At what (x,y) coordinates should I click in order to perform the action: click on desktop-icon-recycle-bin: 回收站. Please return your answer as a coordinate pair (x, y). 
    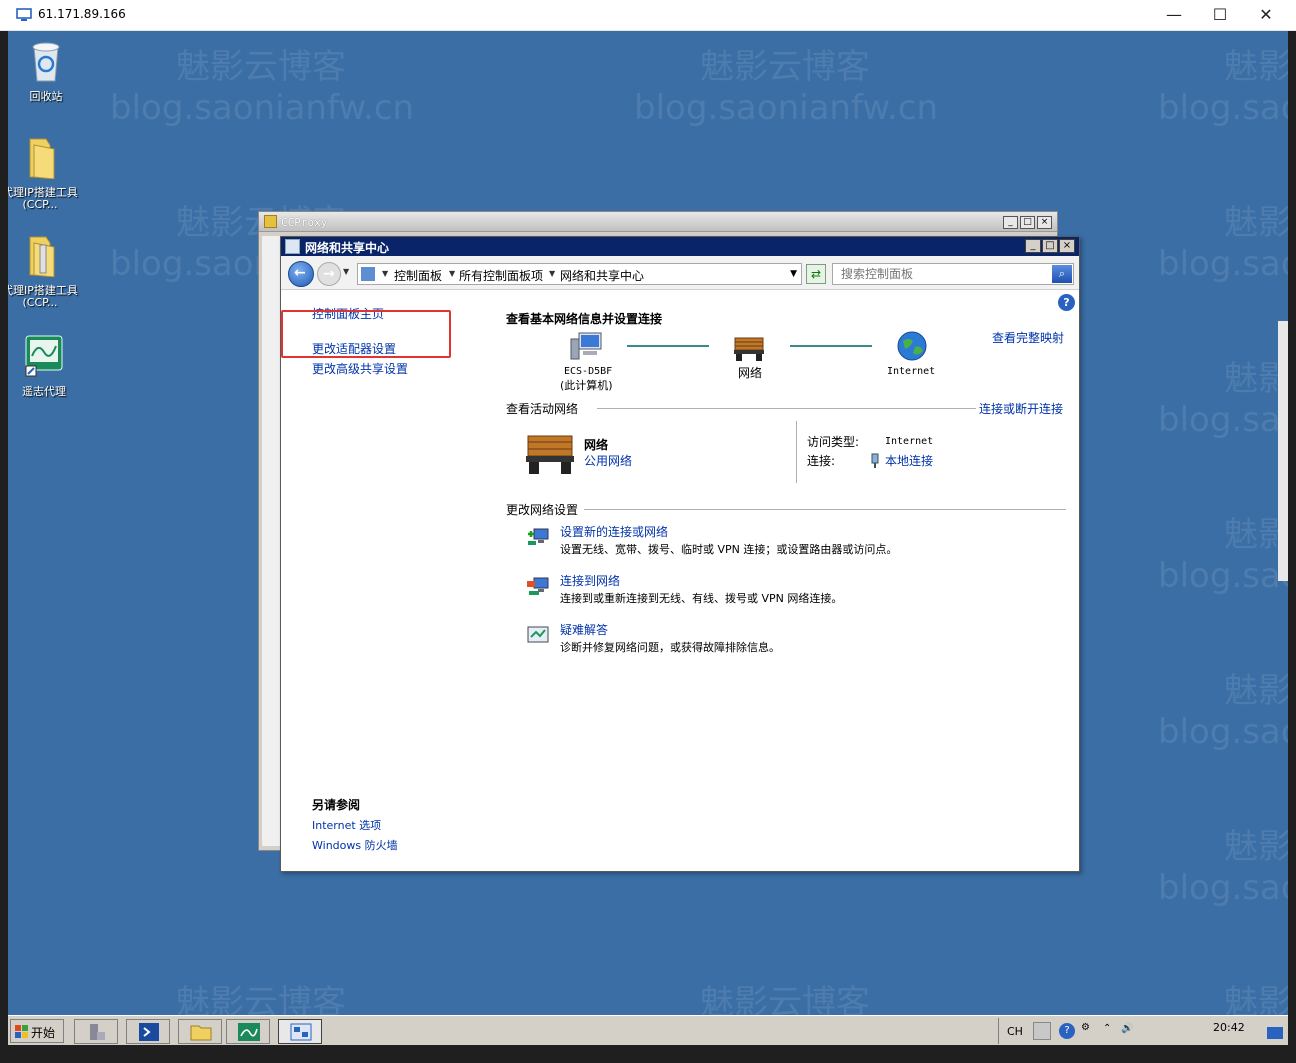
    Looking at the image, I should click on (46, 71).